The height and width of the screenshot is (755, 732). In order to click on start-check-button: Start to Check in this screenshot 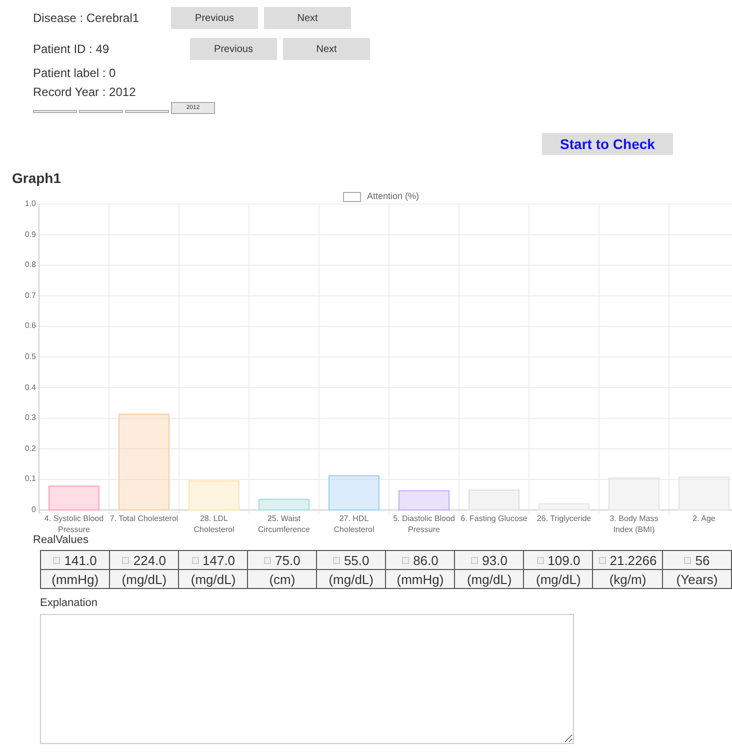, I will do `click(607, 144)`.